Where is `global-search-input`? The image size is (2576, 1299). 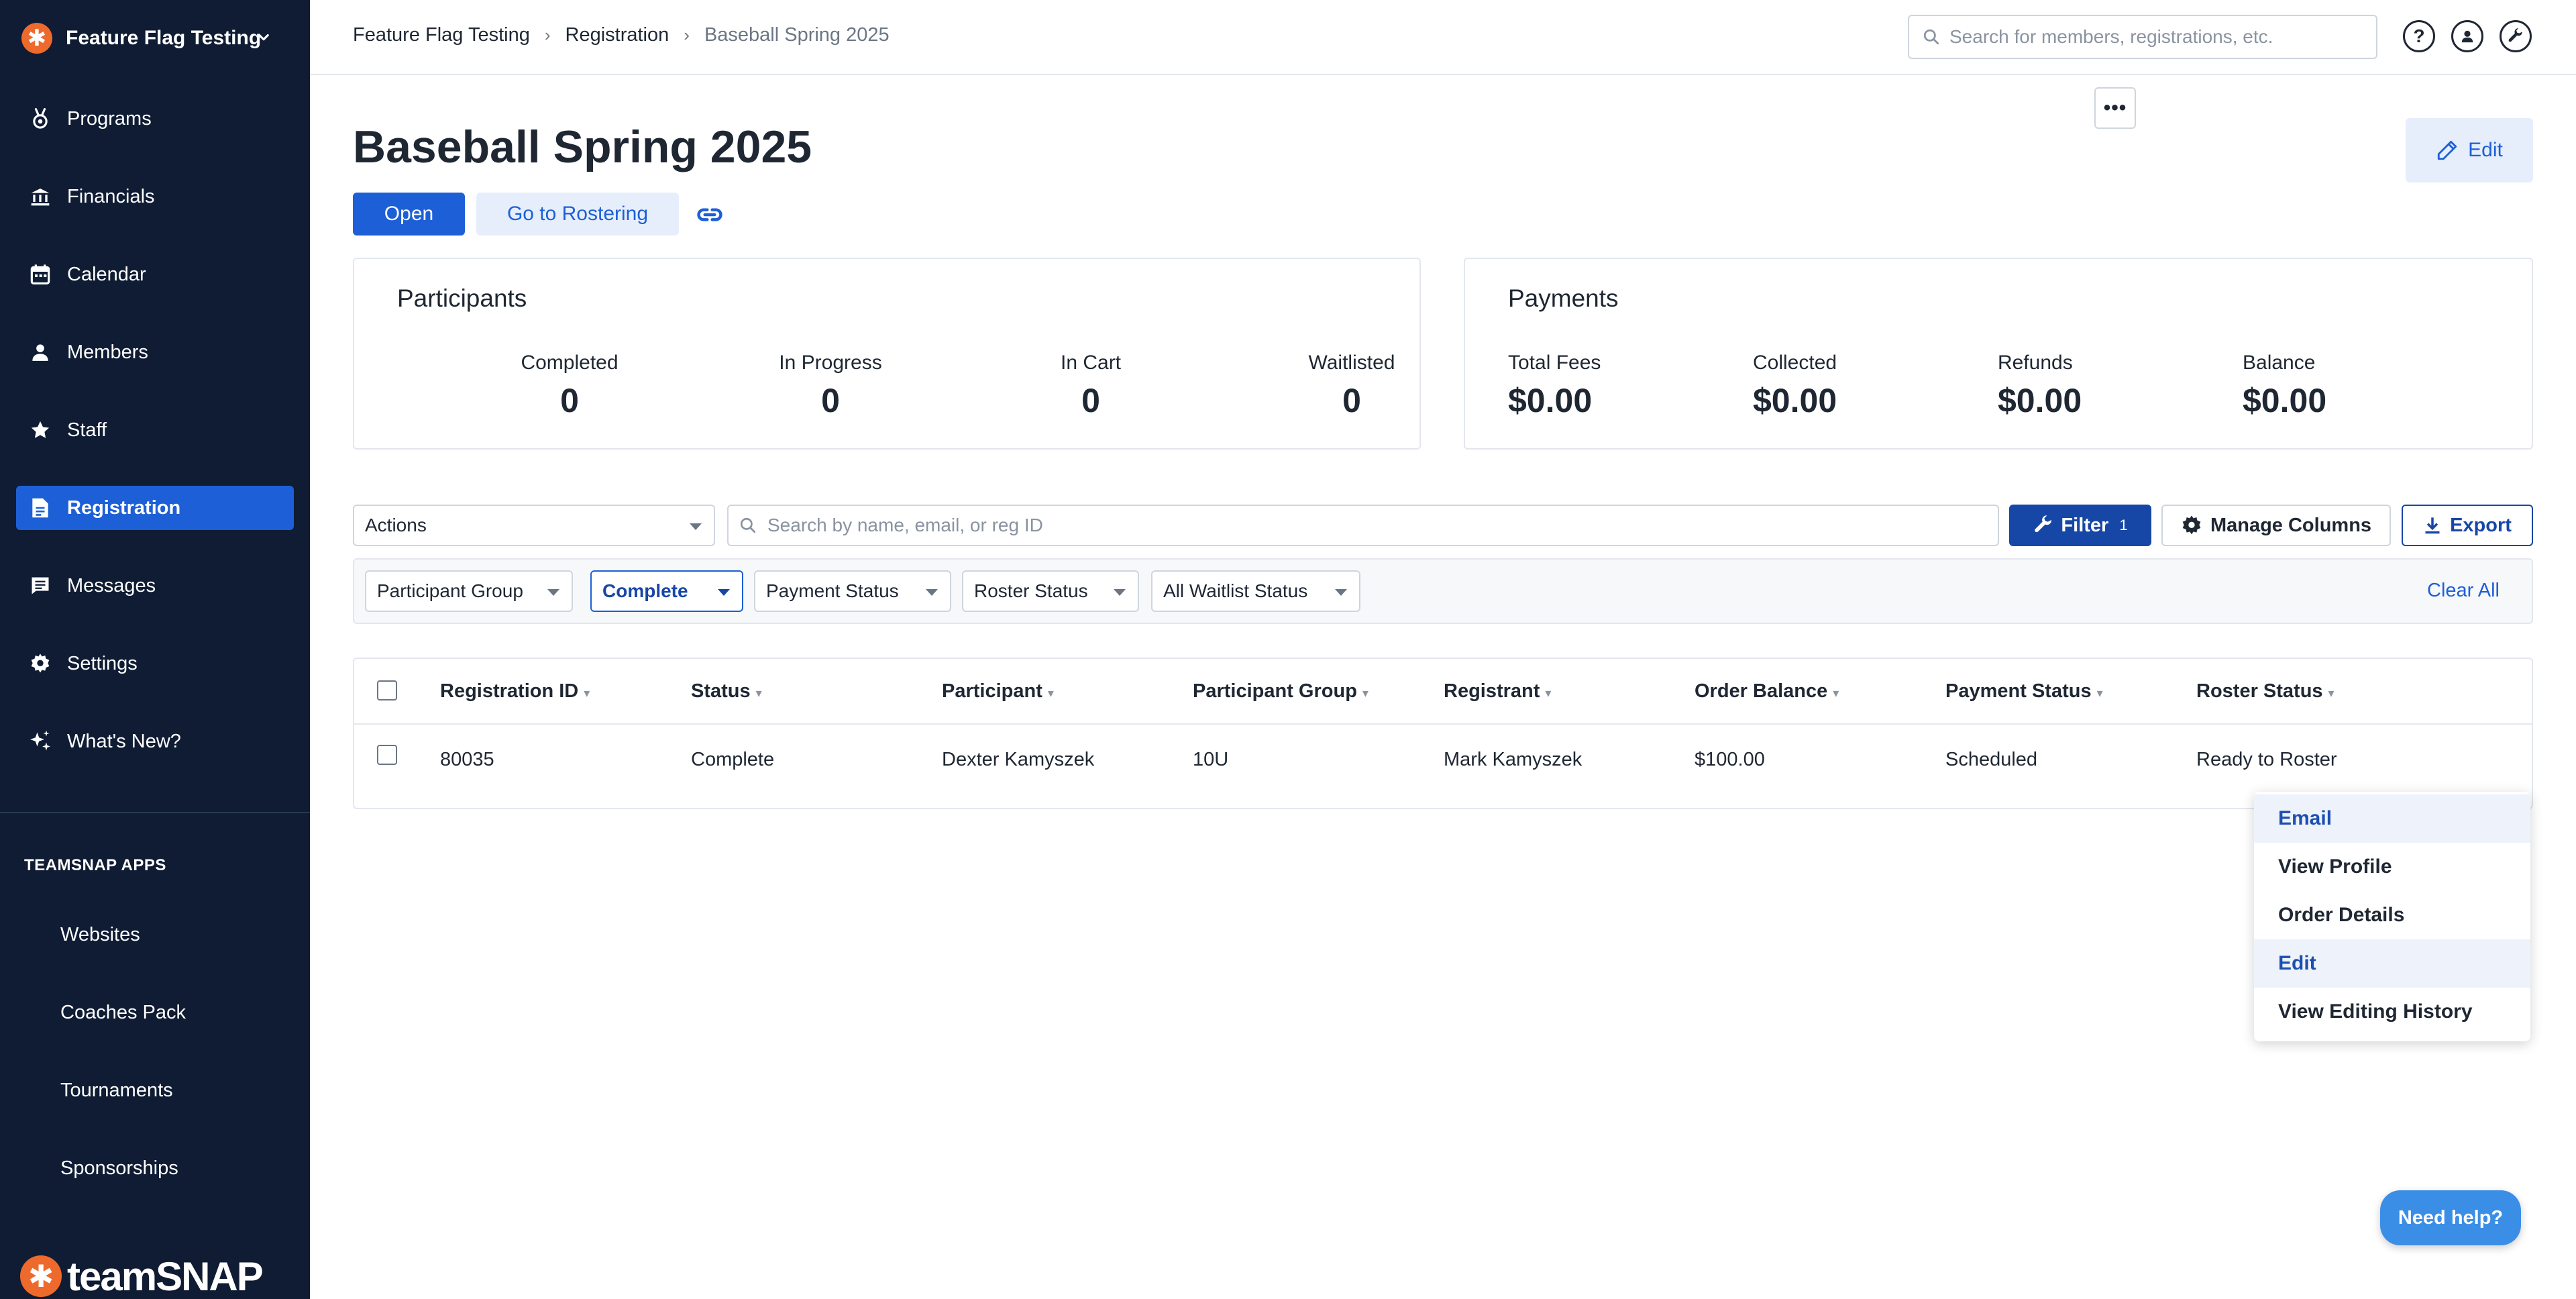
global-search-input is located at coordinates (2150, 37).